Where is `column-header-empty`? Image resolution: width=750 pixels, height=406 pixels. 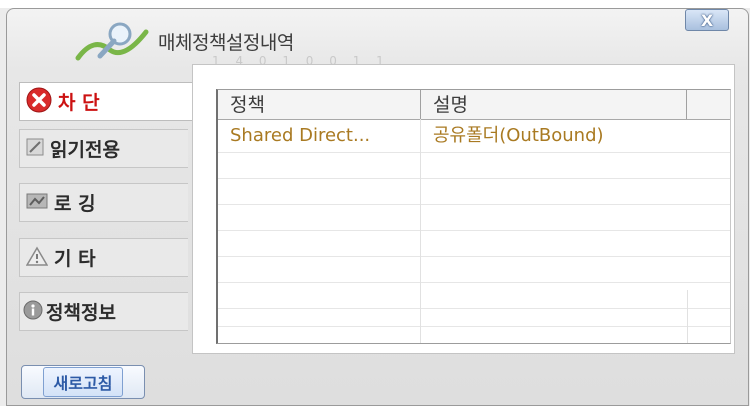 column-header-empty is located at coordinates (708, 104).